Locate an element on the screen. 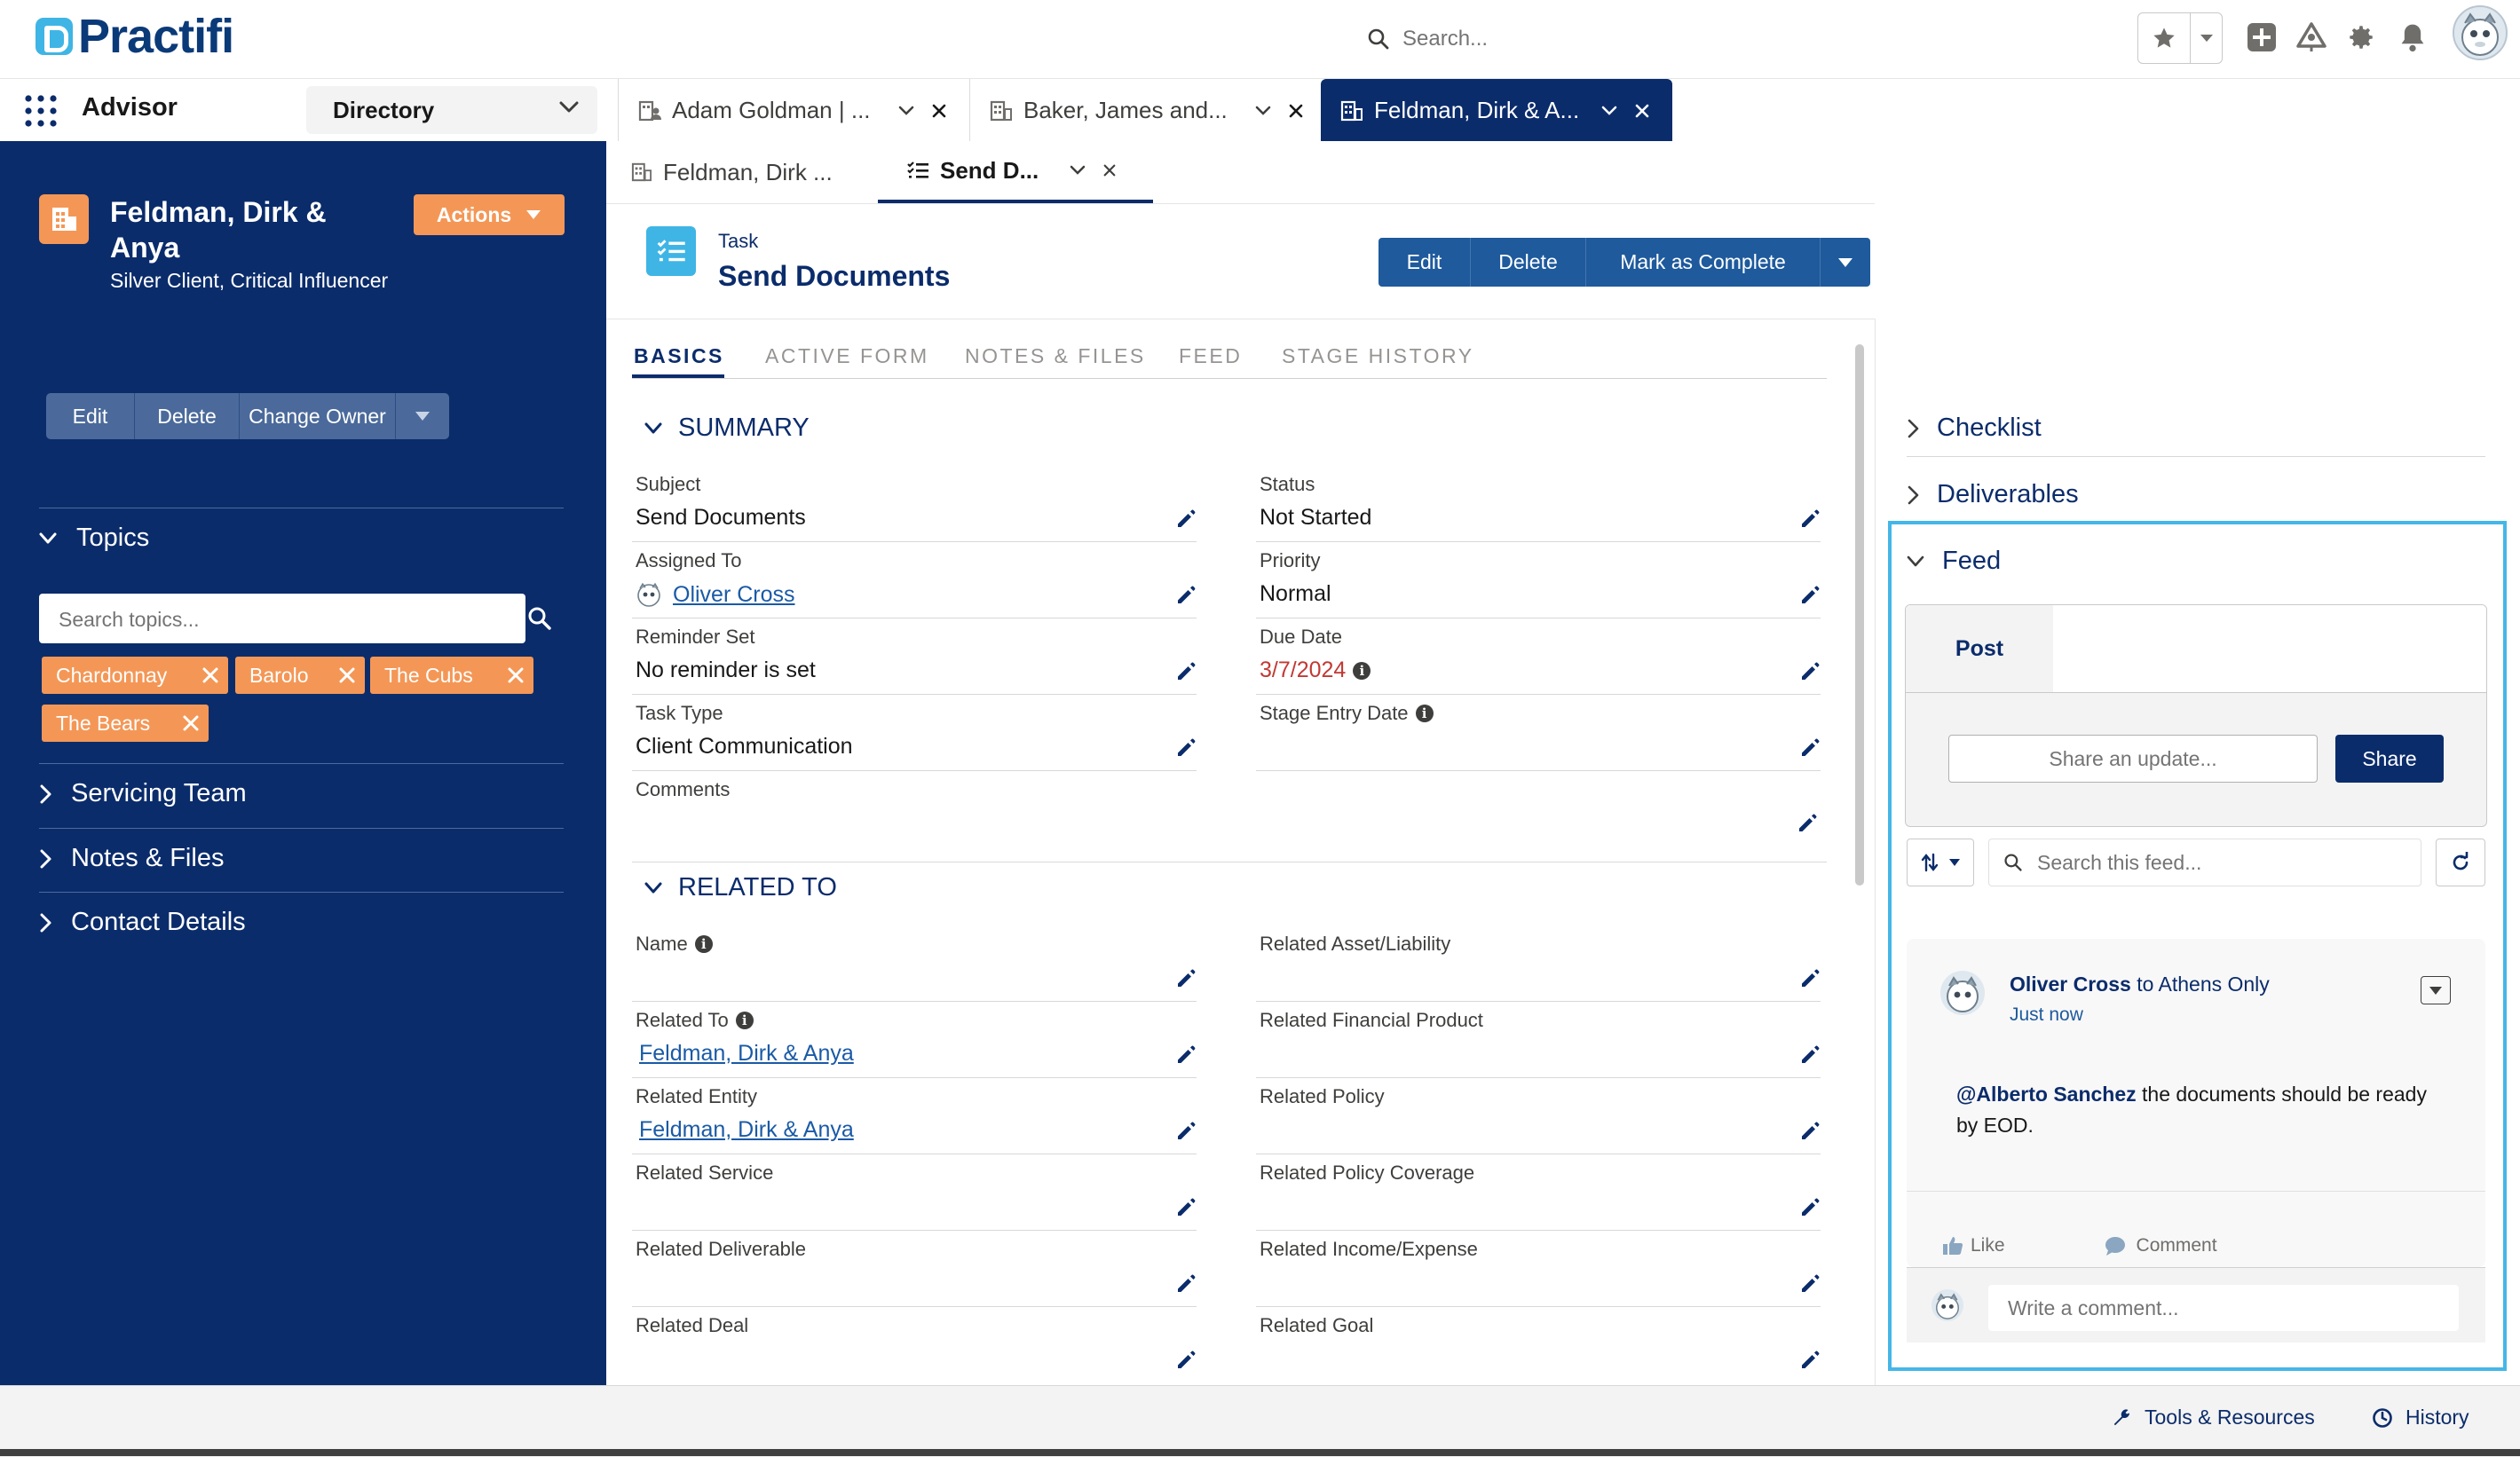 This screenshot has width=2520, height=1457. deliverables-section-header: Deliverables is located at coordinates (1993, 494).